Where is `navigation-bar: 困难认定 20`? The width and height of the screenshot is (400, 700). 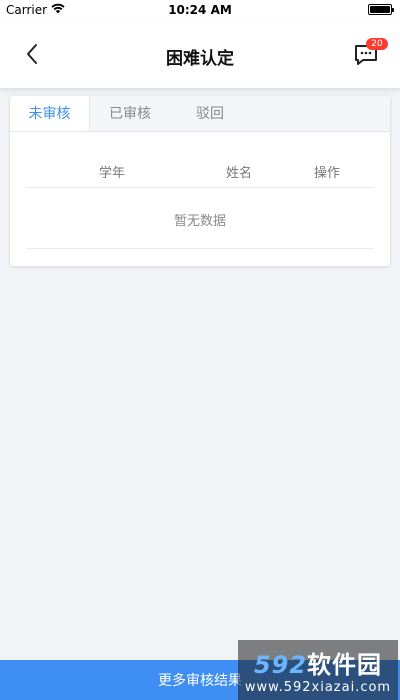
navigation-bar: 困难认定 20 is located at coordinates (200, 54).